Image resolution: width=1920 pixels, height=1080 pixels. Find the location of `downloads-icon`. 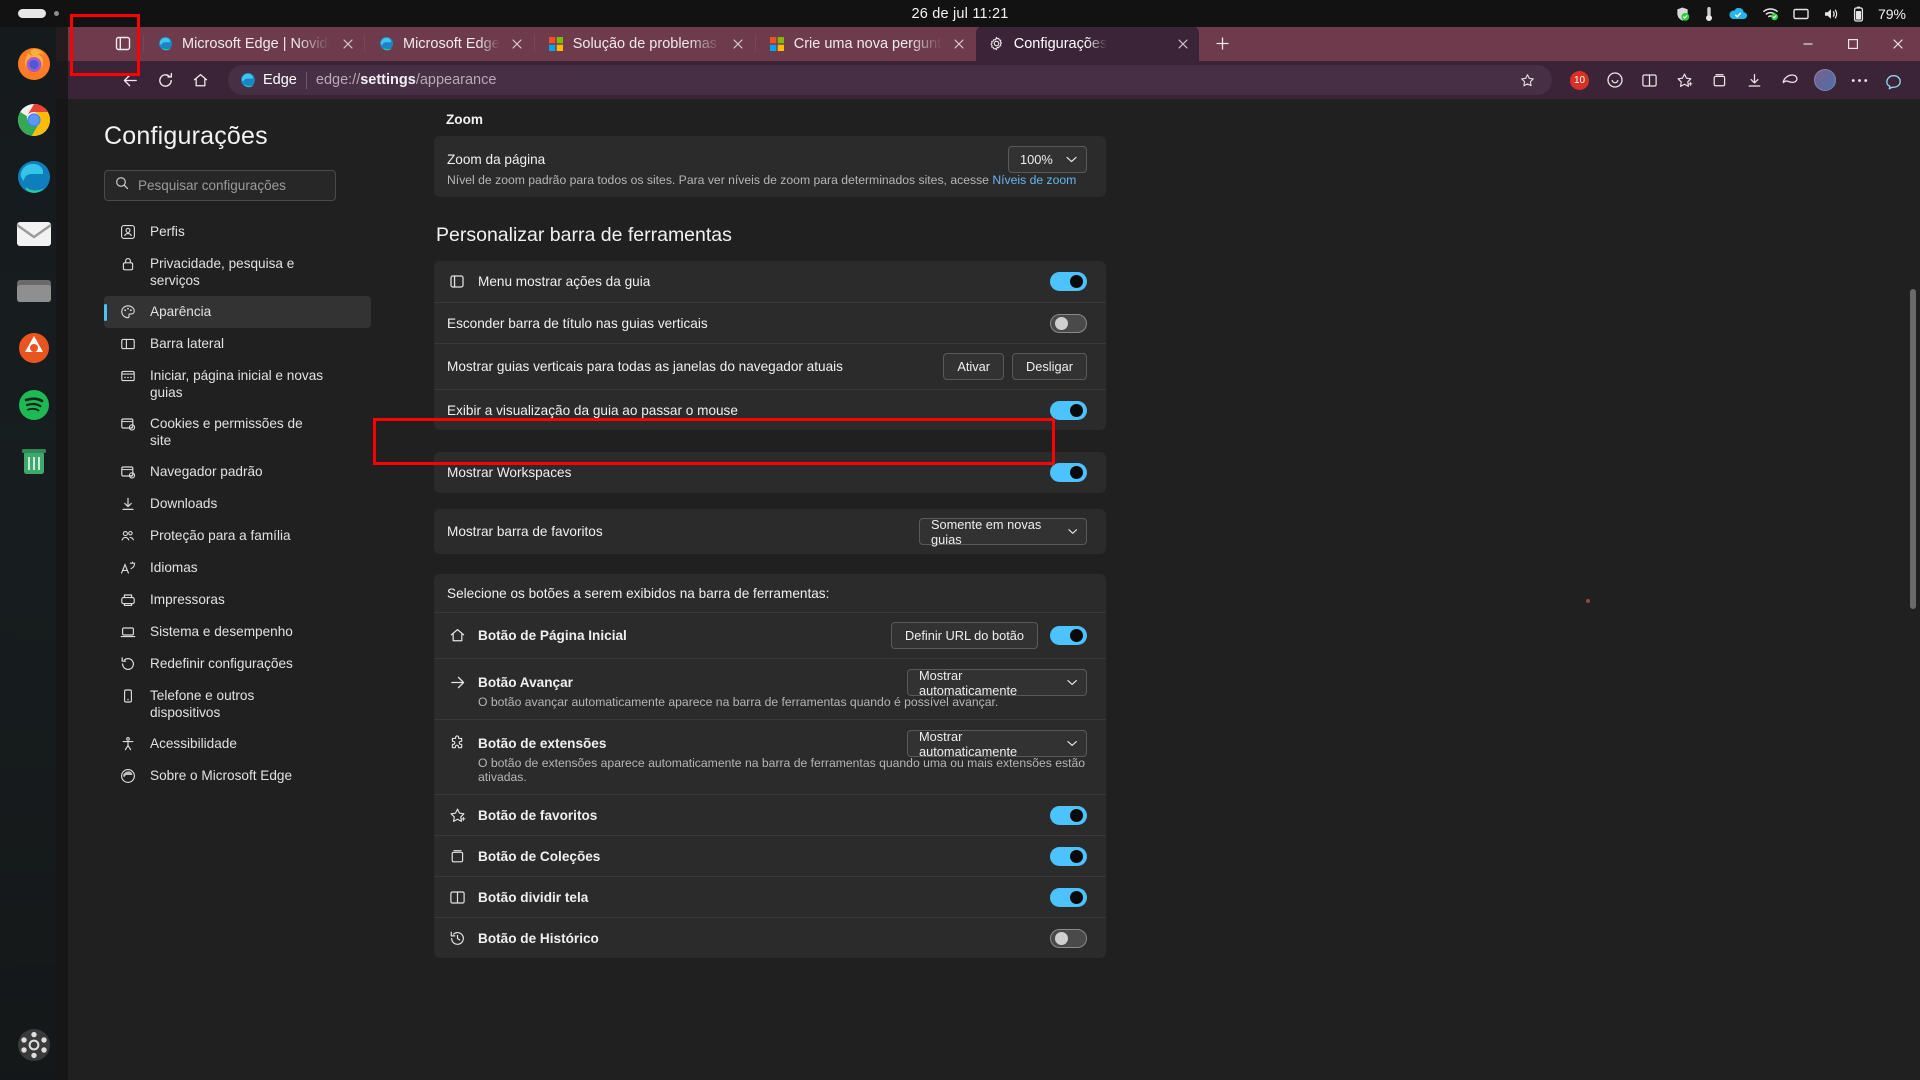

downloads-icon is located at coordinates (1754, 80).